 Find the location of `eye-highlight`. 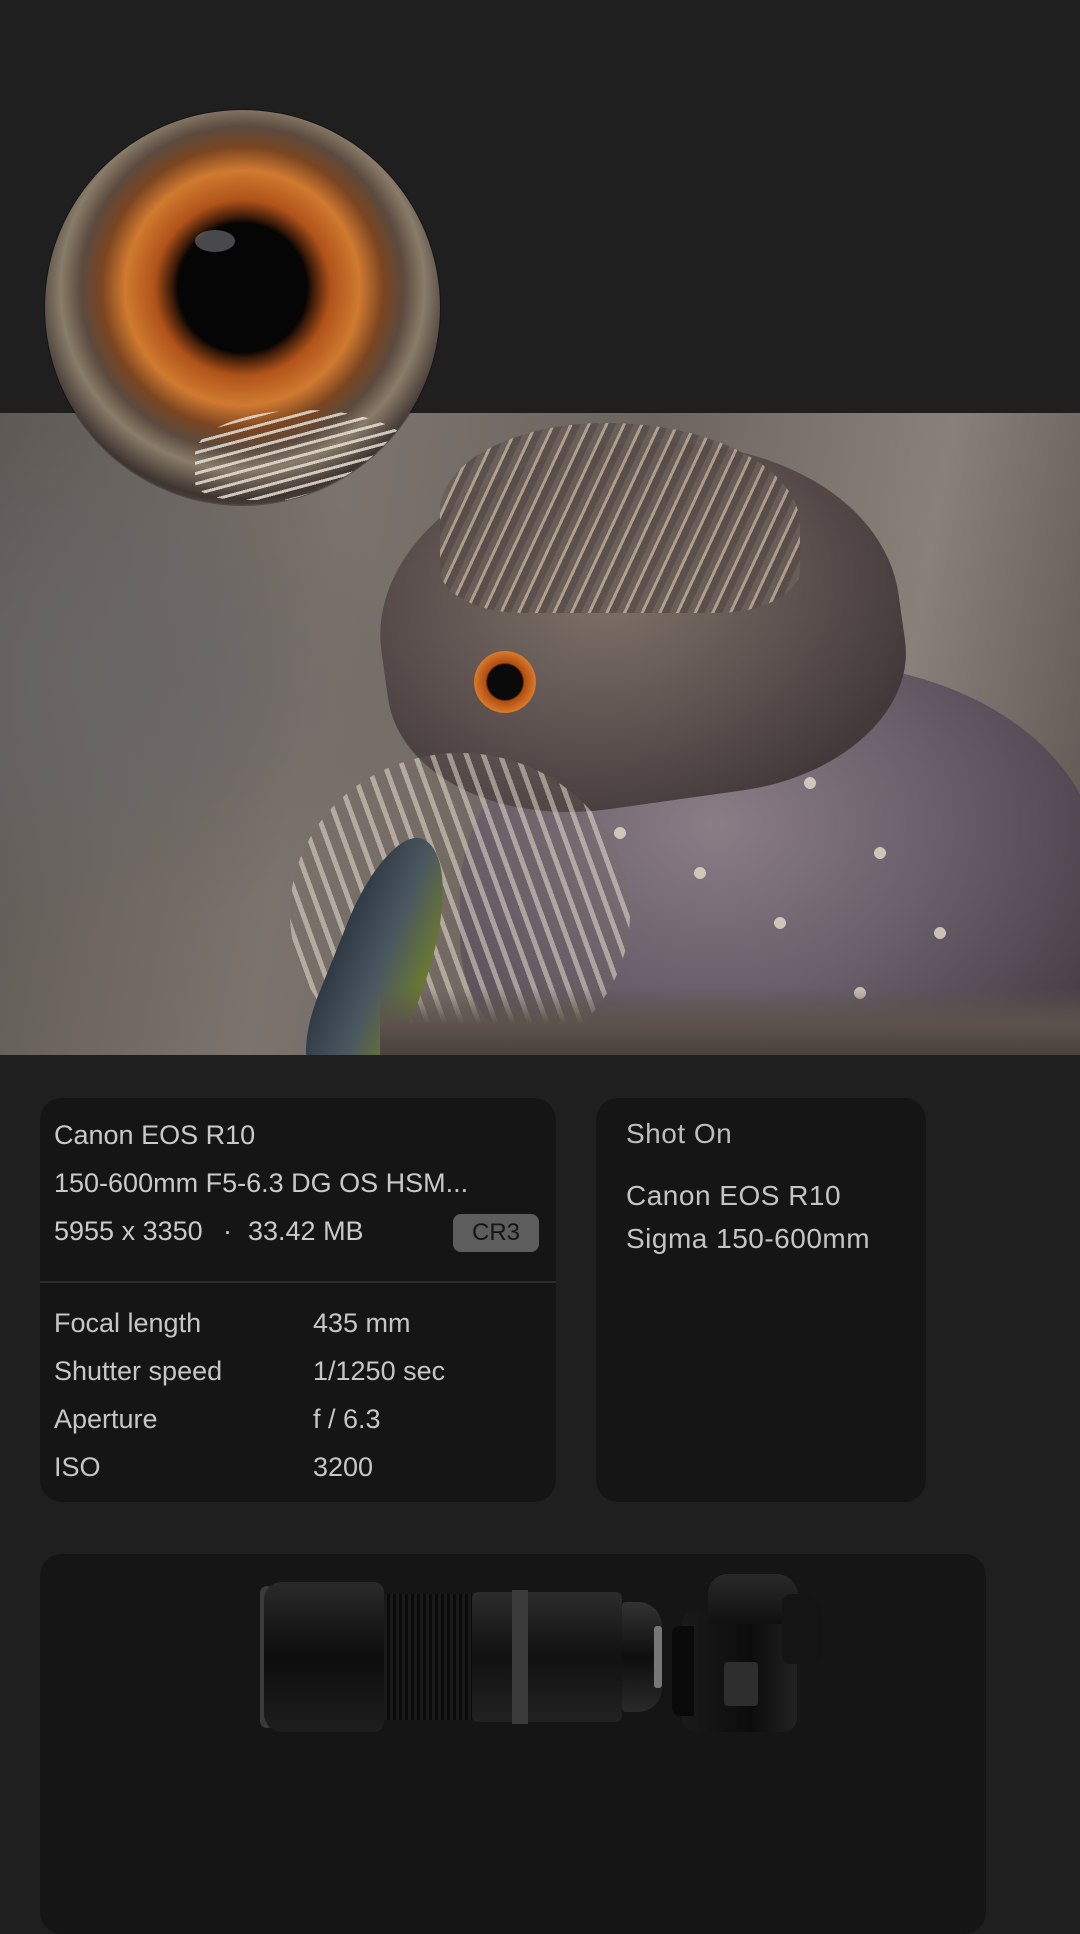

eye-highlight is located at coordinates (215, 241).